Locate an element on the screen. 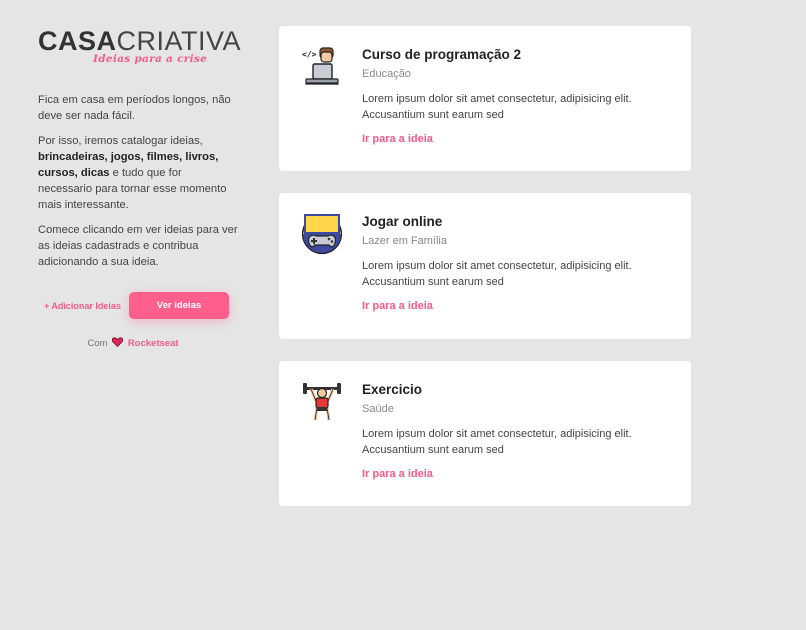 The width and height of the screenshot is (806, 630). logo-casa: CASA is located at coordinates (77, 41).